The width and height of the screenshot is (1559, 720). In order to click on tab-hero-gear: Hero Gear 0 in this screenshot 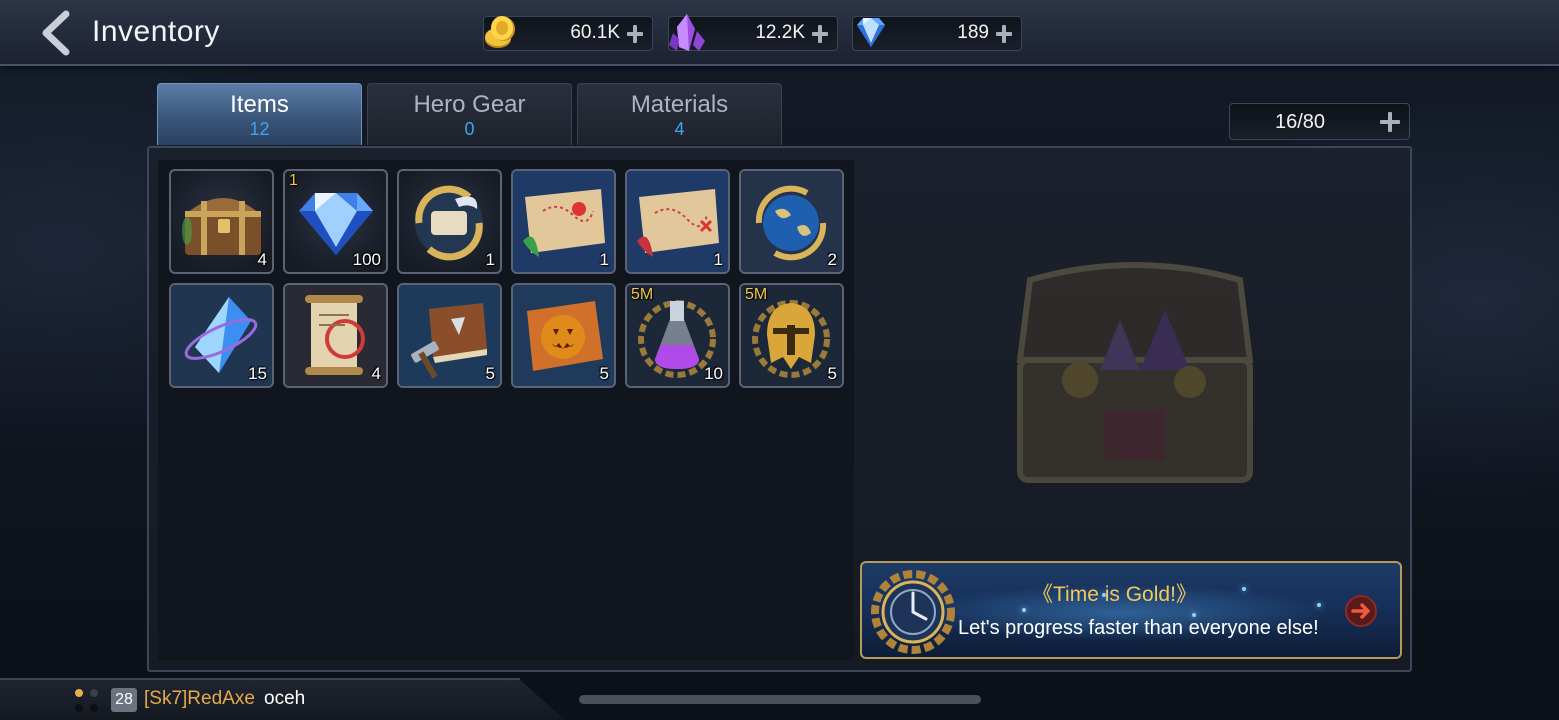, I will do `click(469, 114)`.